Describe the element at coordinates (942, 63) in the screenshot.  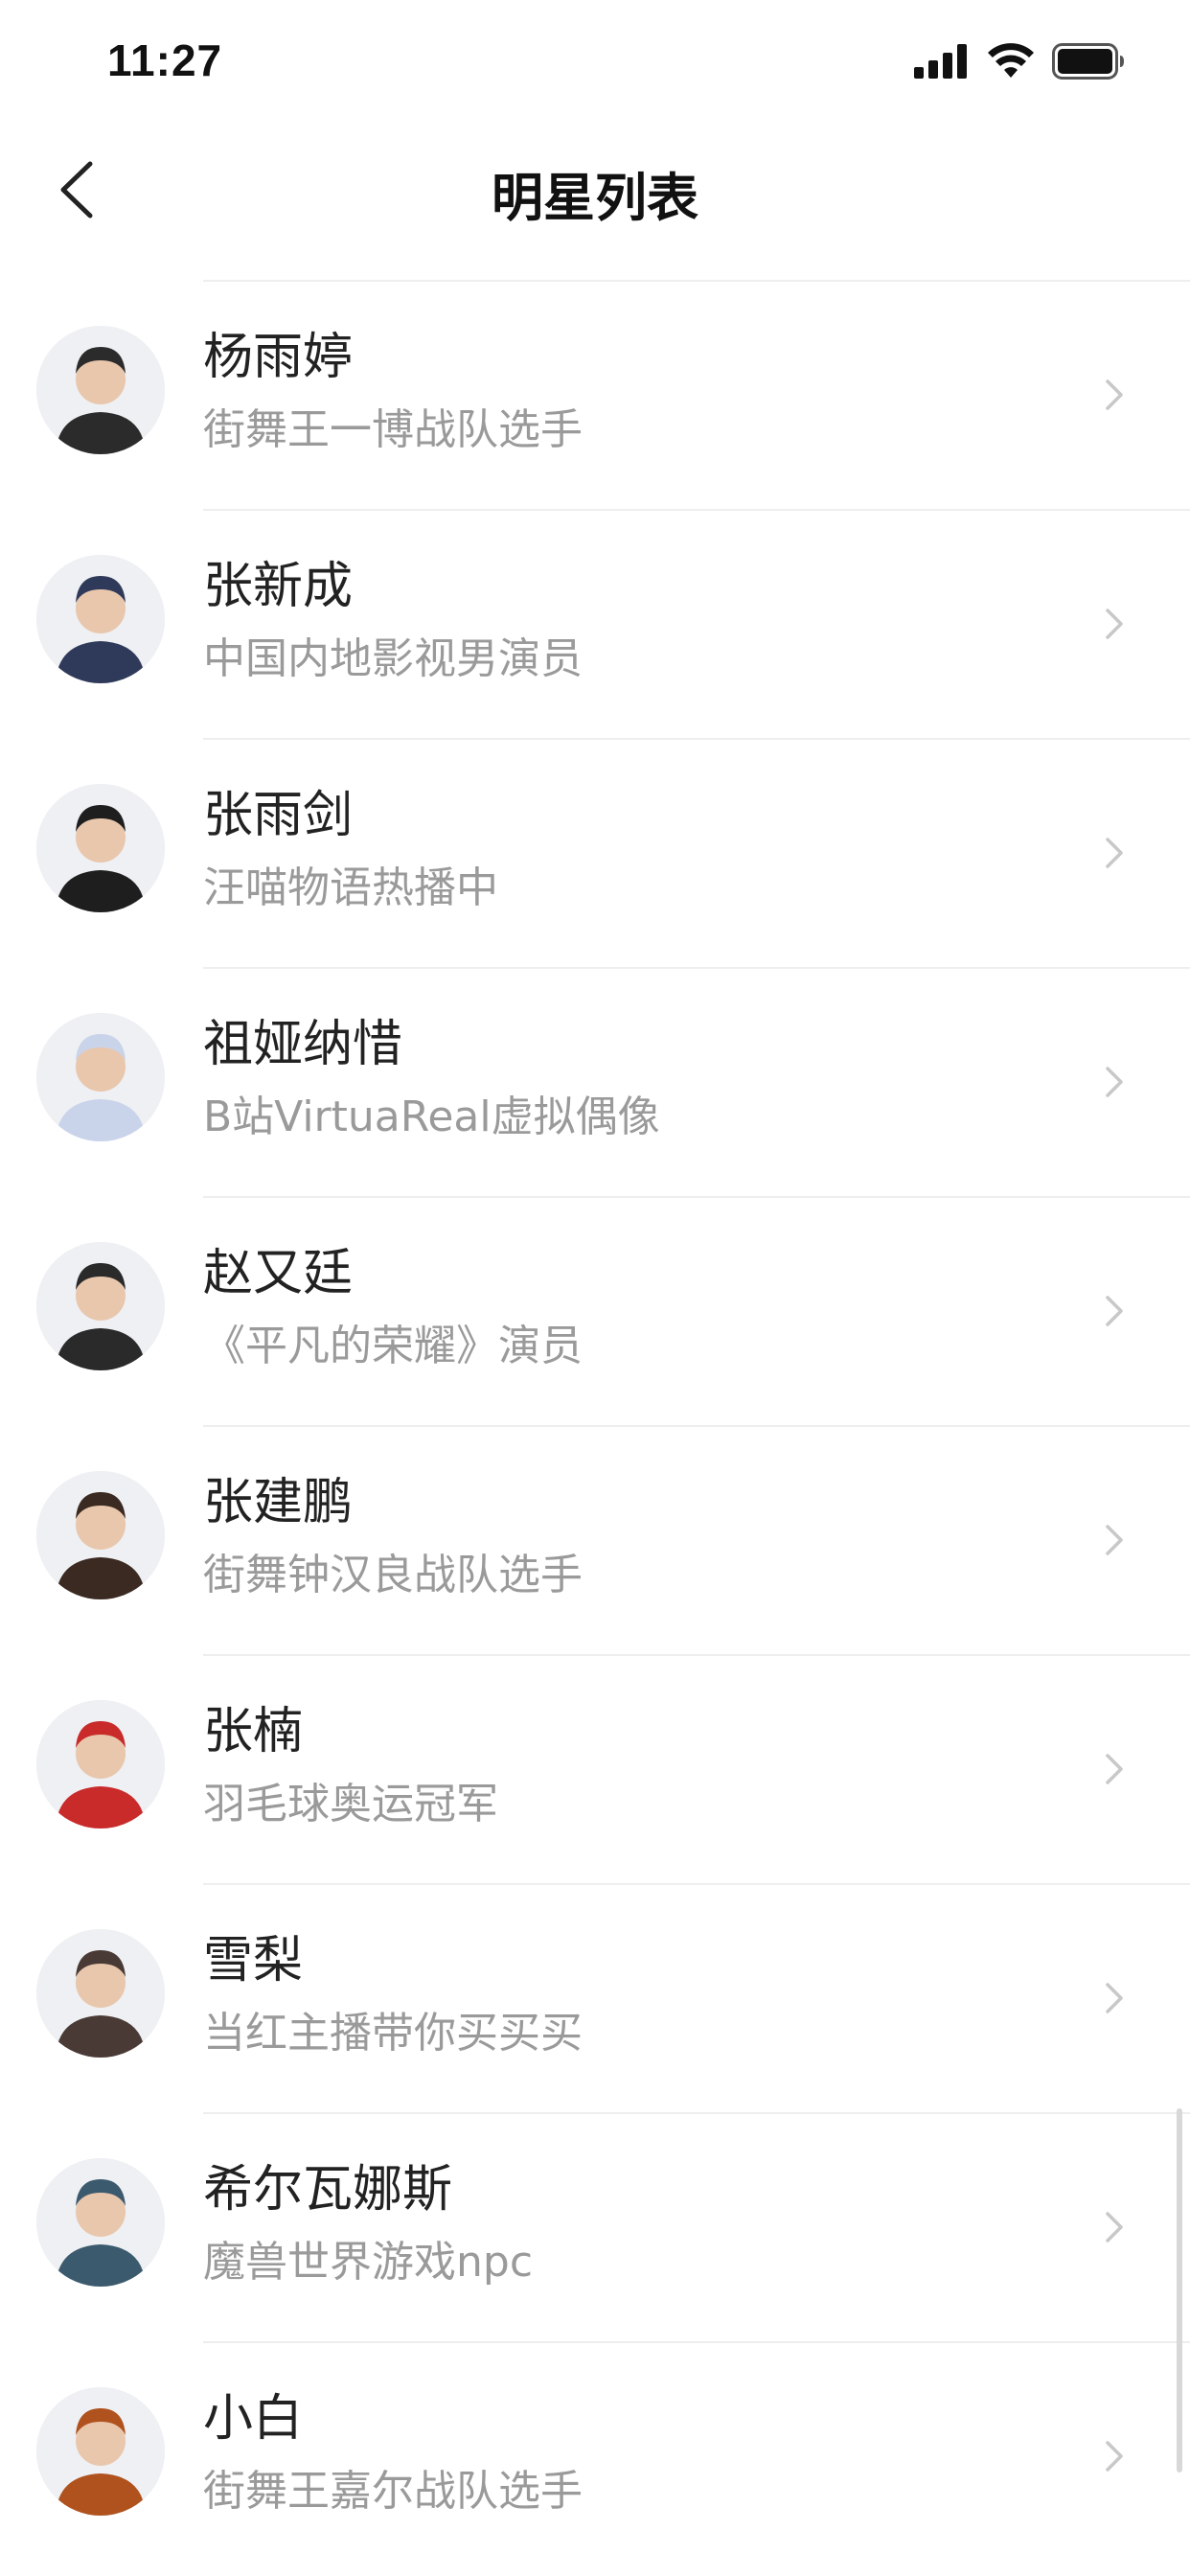
I see `signal-icon` at that location.